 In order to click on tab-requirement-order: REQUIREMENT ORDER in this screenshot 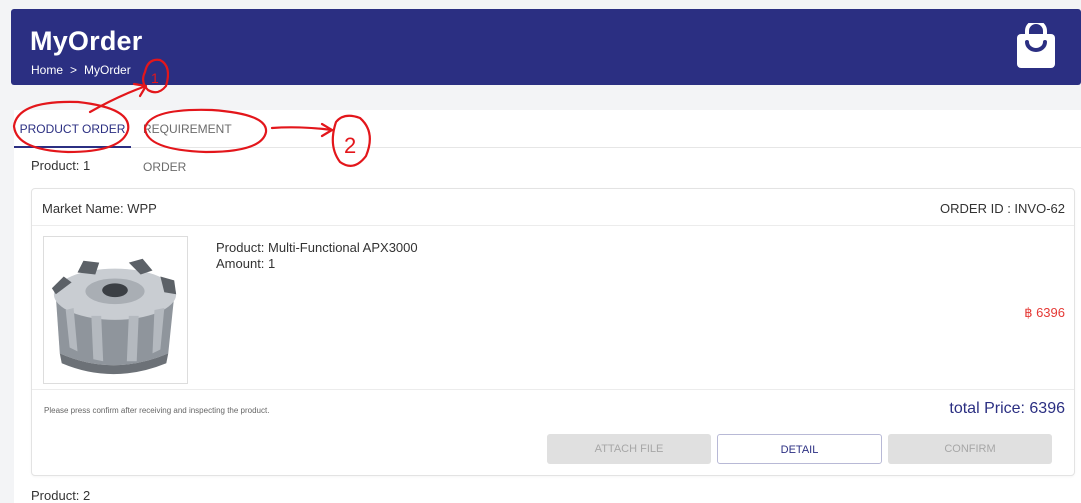, I will do `click(208, 142)`.